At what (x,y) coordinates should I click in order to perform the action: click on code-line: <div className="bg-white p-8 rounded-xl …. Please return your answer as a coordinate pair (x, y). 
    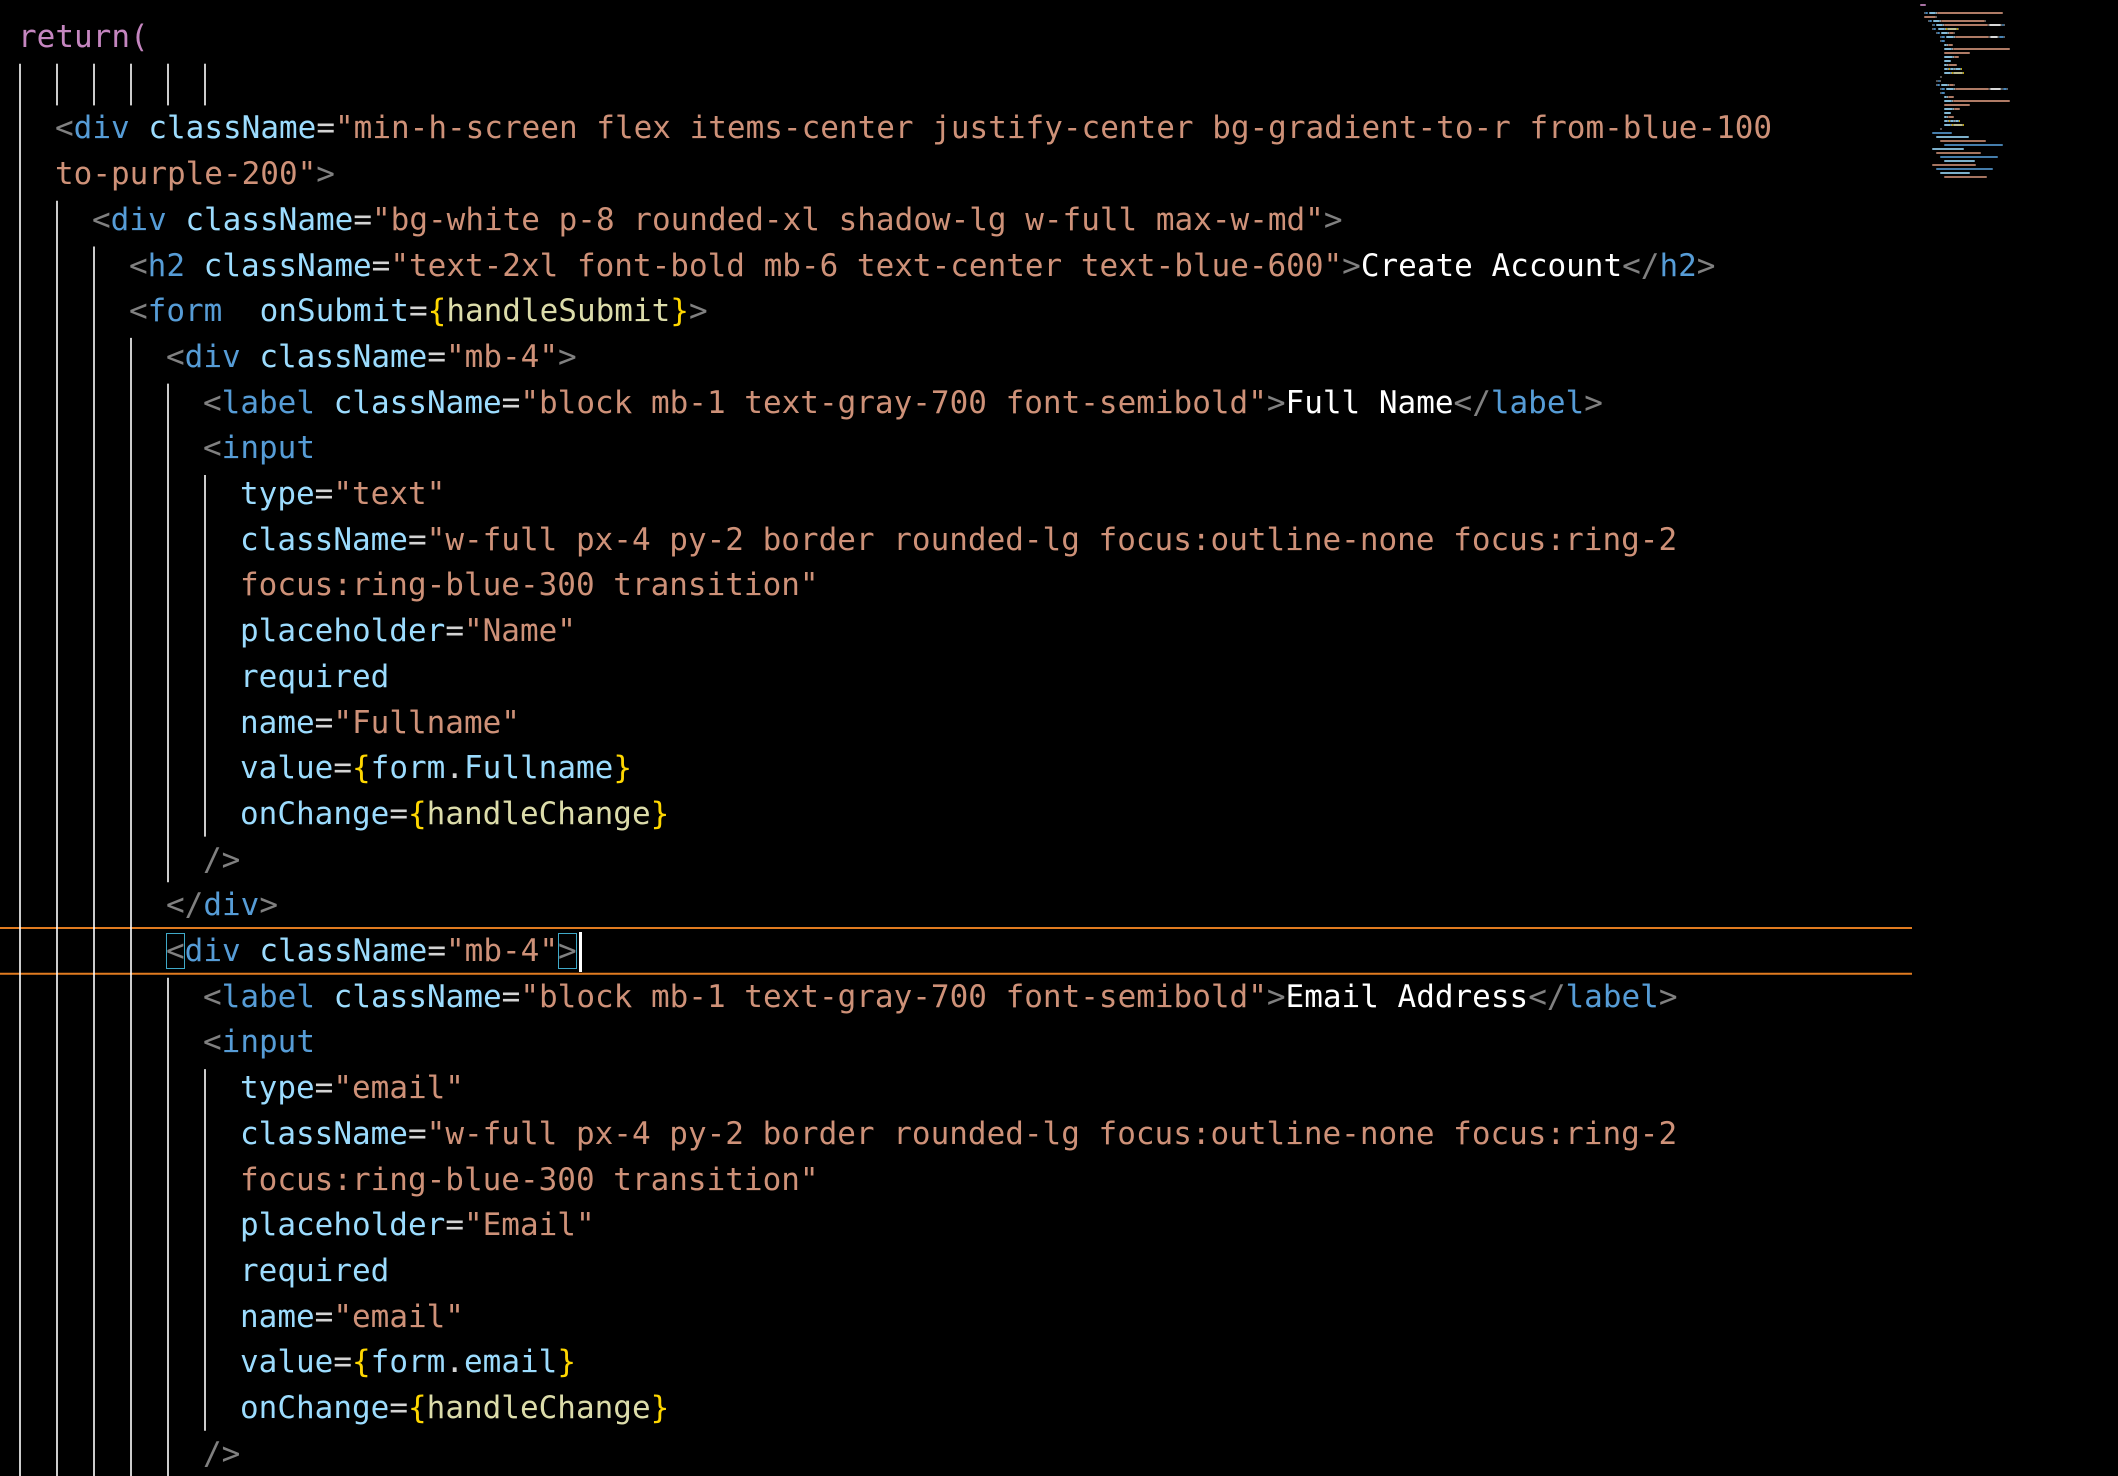
    Looking at the image, I should click on (717, 220).